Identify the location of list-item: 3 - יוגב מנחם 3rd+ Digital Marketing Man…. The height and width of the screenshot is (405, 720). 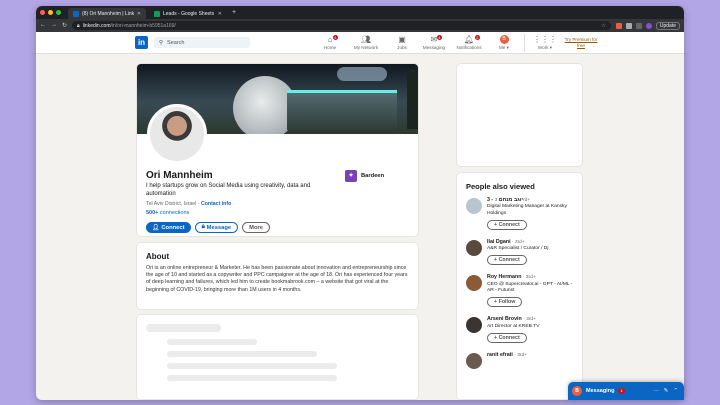
(519, 213).